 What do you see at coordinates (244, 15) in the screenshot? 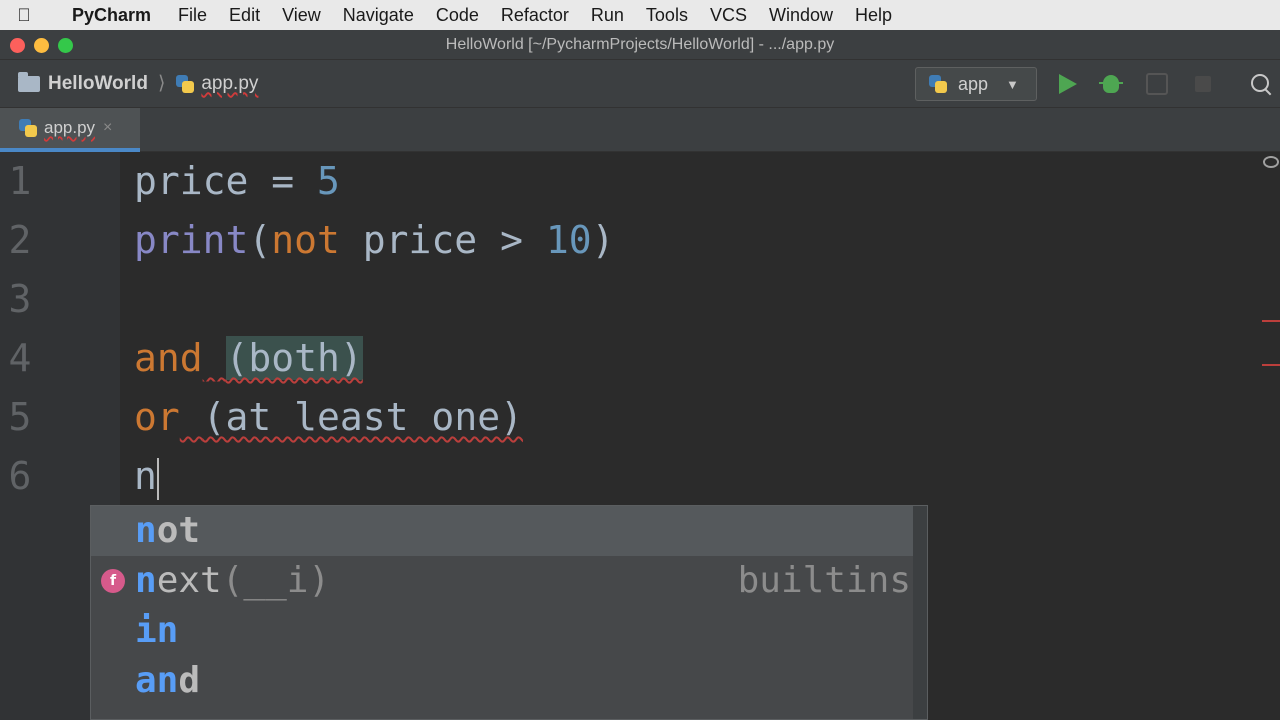
I see `menu-edit: Edit` at bounding box center [244, 15].